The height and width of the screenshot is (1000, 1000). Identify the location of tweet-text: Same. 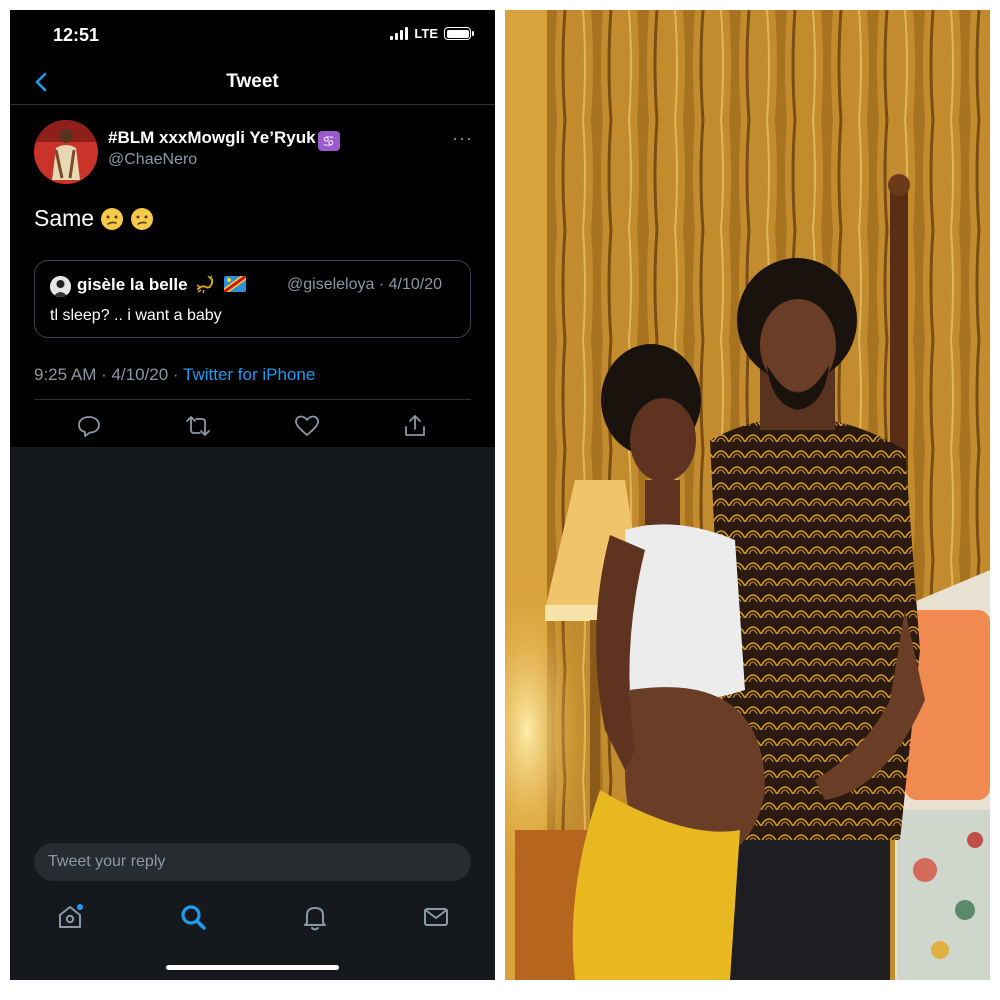
(94, 218).